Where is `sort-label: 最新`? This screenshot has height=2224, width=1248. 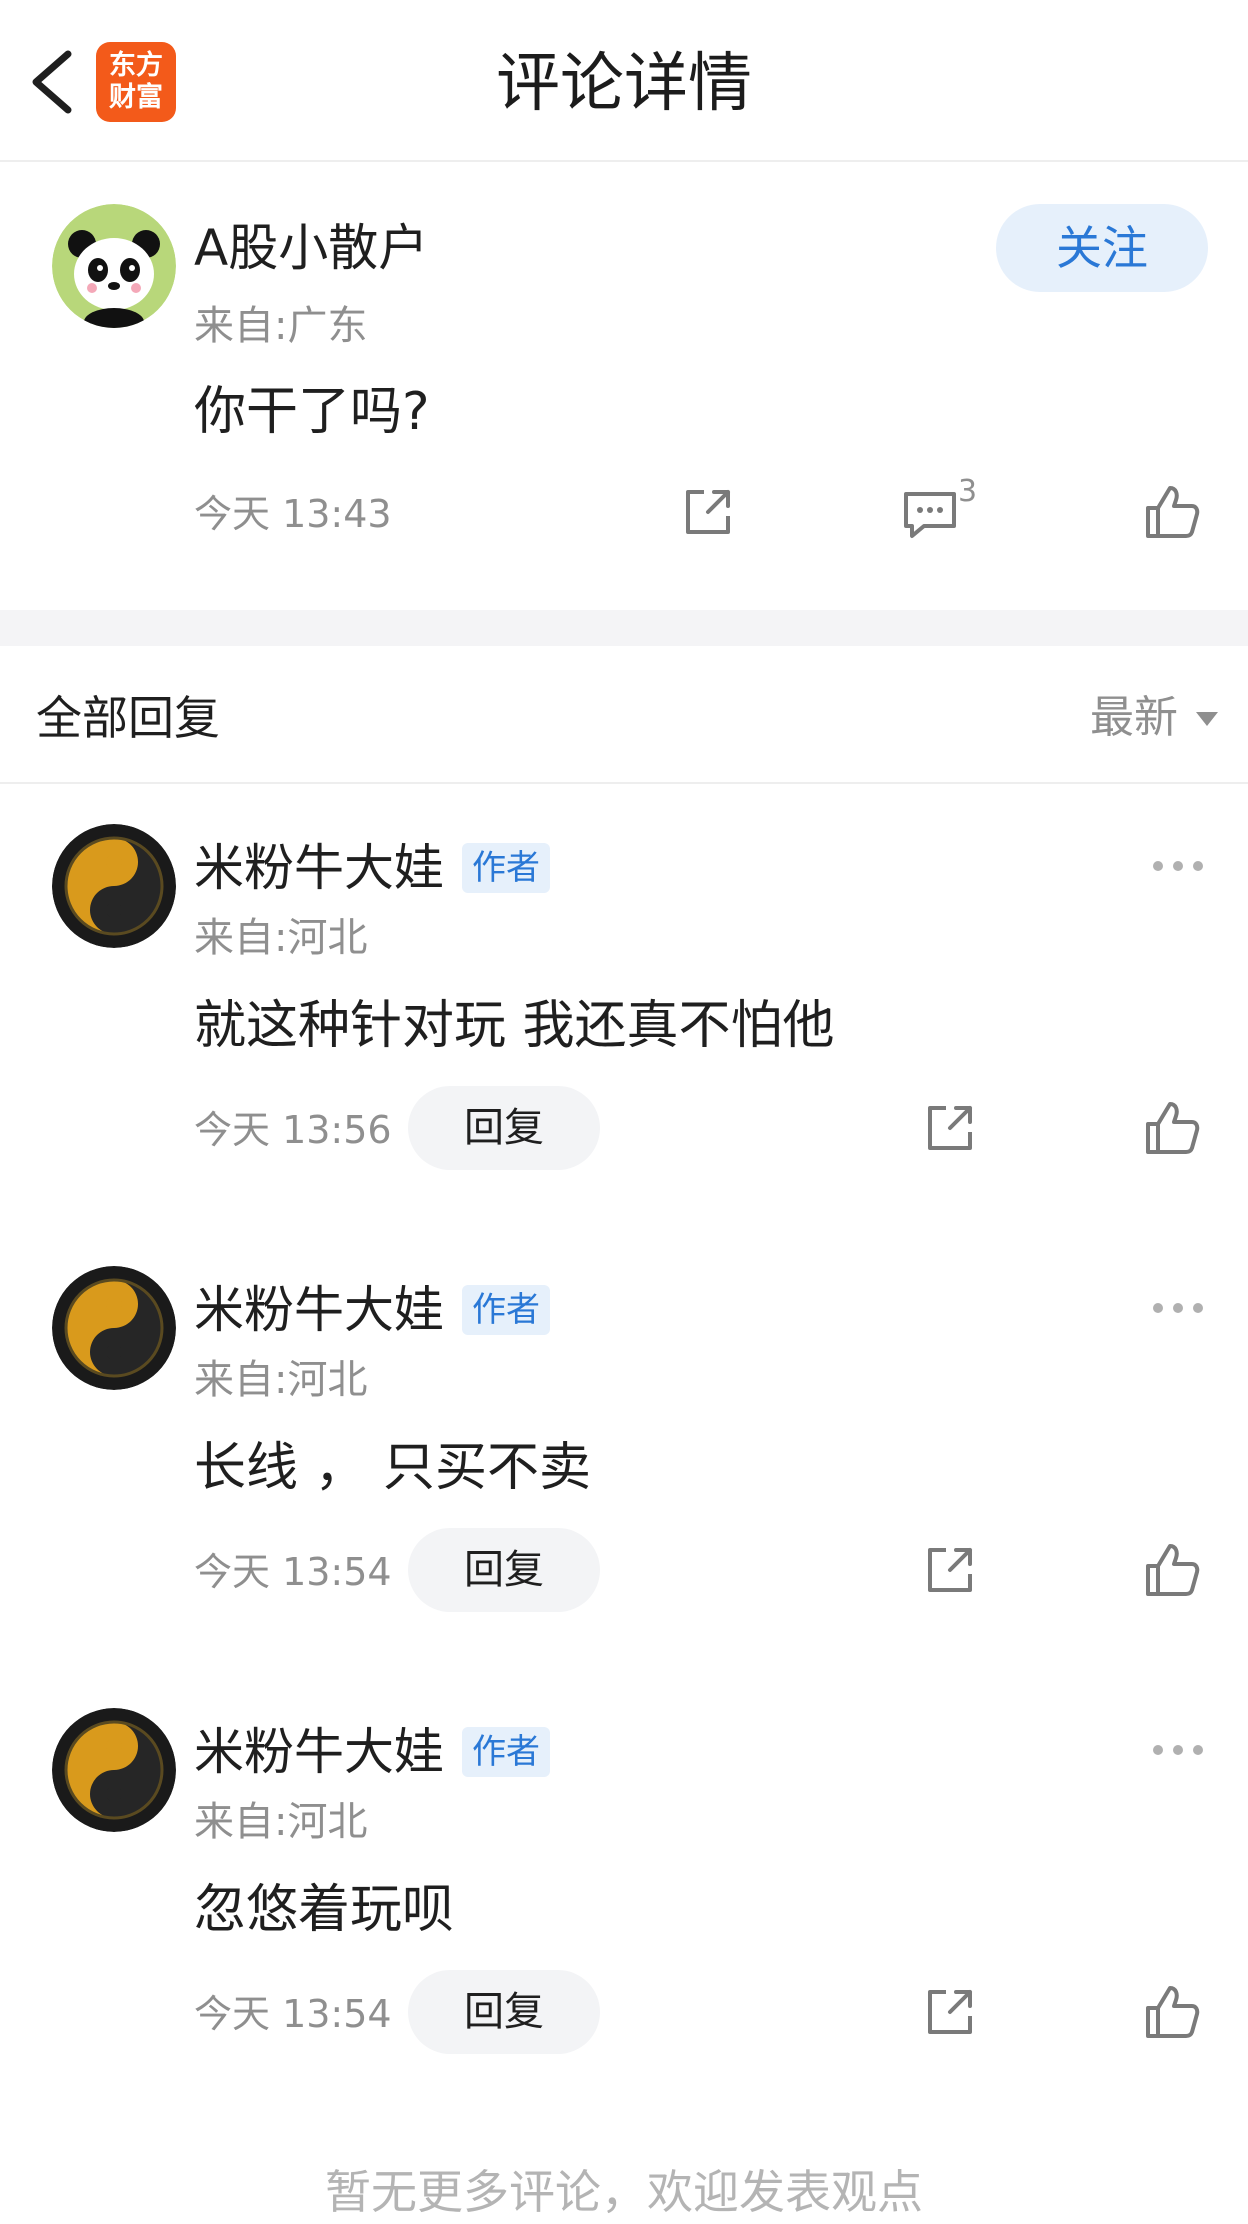
sort-label: 最新 is located at coordinates (1134, 717).